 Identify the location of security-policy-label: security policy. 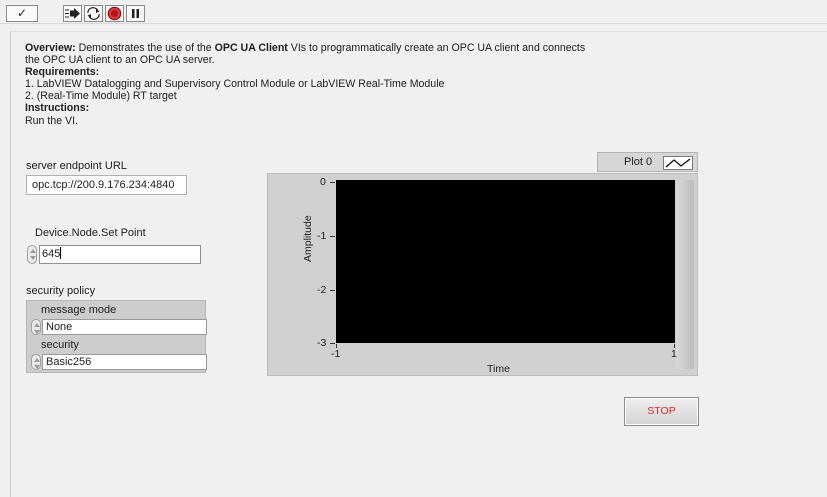
(61, 291).